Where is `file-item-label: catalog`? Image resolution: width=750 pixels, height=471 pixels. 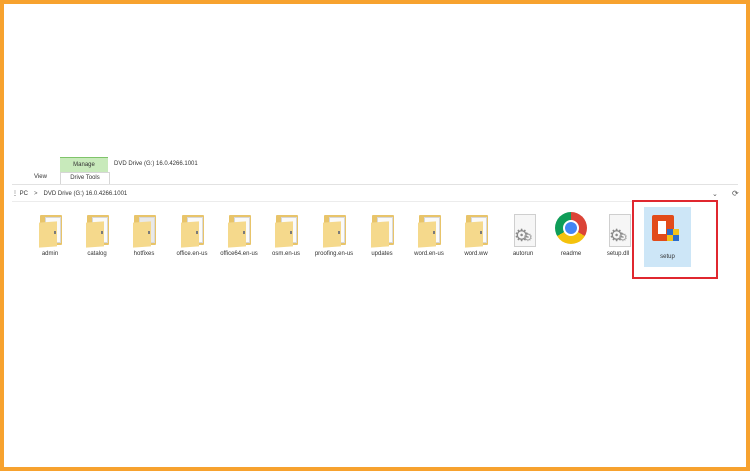
file-item-label: catalog is located at coordinates (97, 254).